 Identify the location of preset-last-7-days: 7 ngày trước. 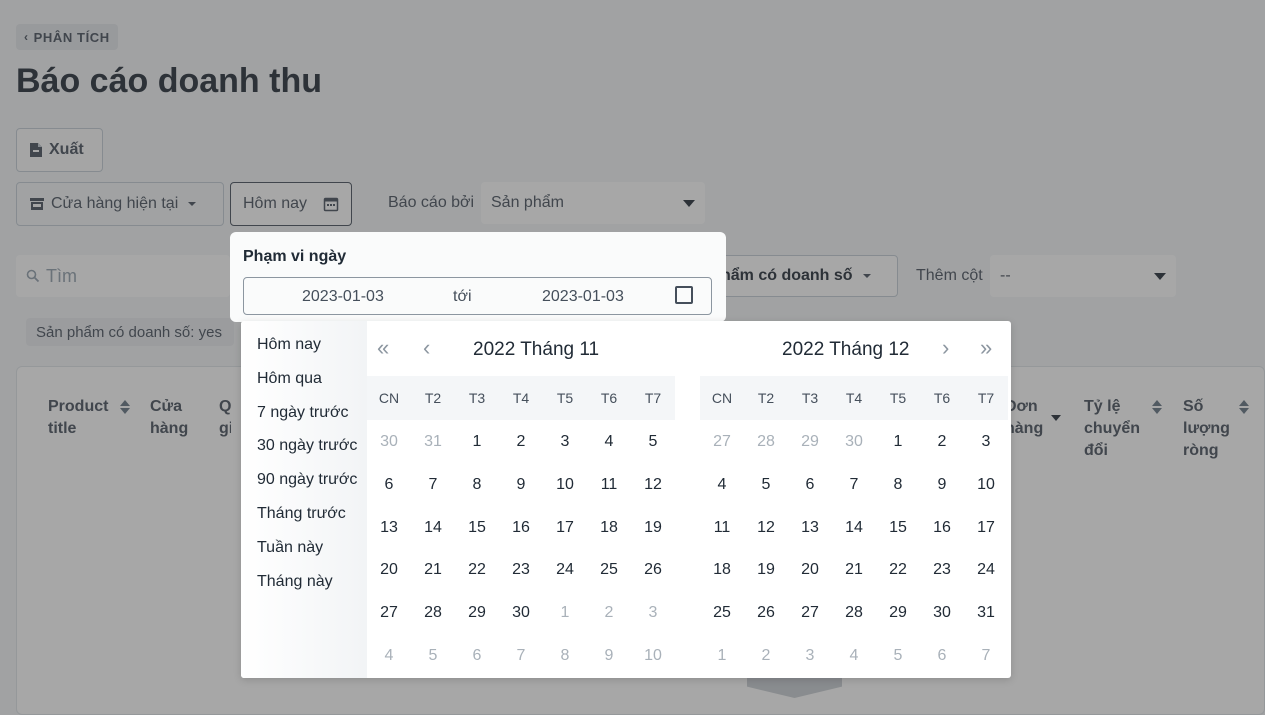
(304, 420).